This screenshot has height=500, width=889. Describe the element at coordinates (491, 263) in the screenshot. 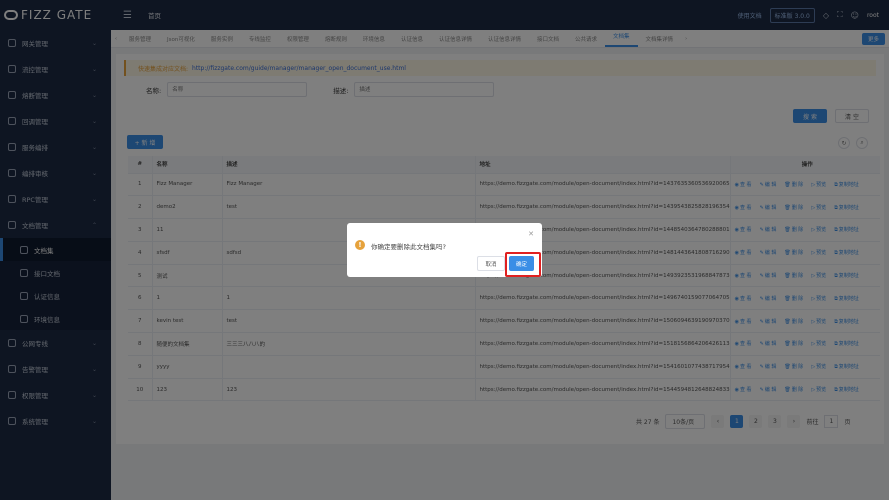

I see `cancel-button: 取消` at that location.